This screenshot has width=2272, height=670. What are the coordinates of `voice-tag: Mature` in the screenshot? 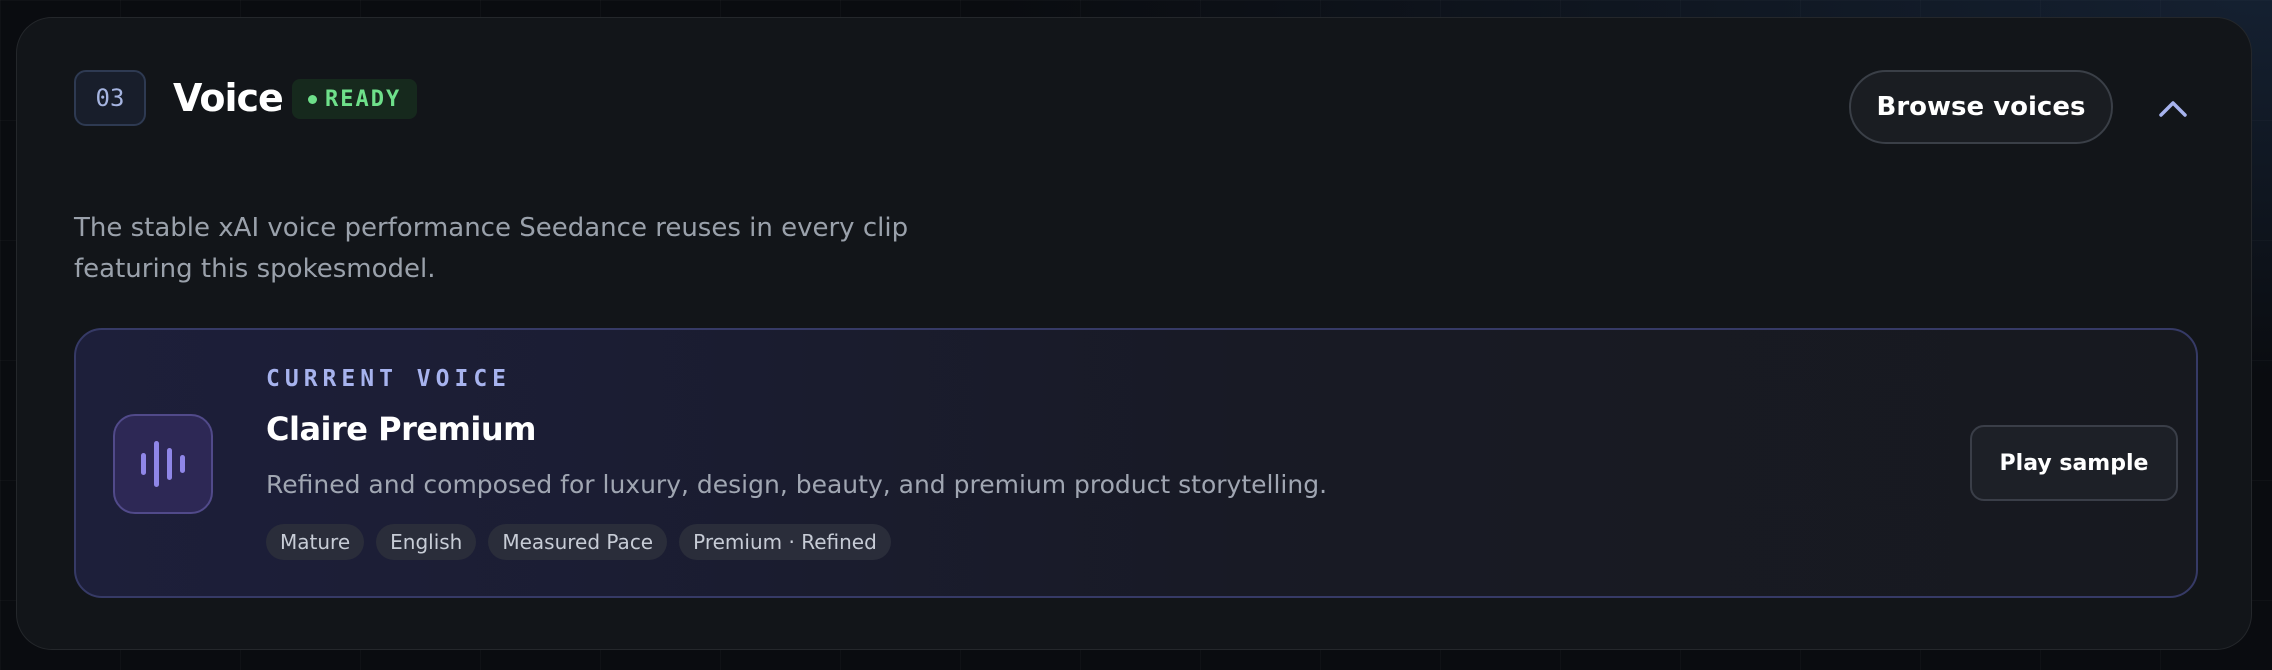 It's located at (315, 542).